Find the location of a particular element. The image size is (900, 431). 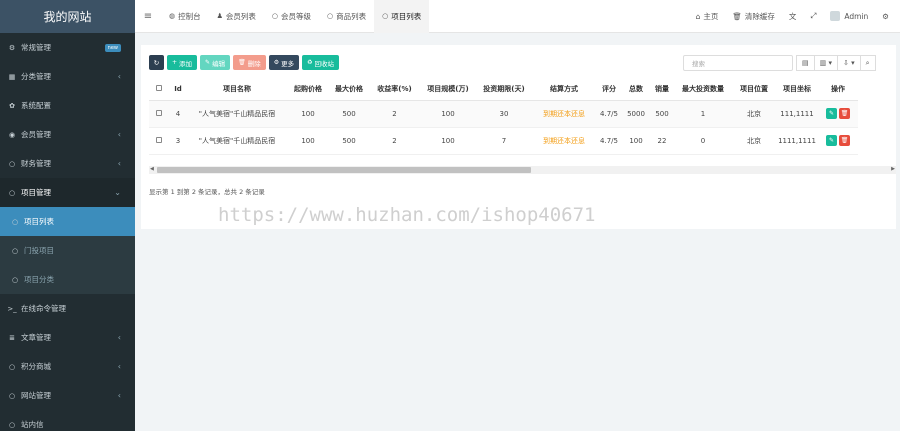

cell-max-invest: 1 is located at coordinates (703, 114).